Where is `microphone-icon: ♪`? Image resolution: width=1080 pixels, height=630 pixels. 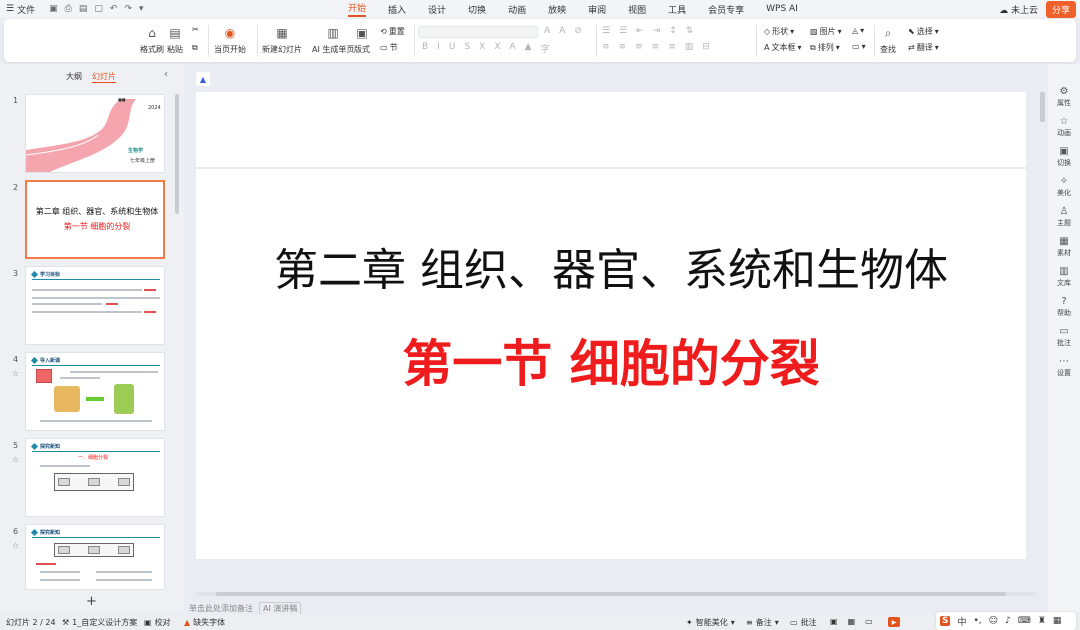
microphone-icon: ♪ is located at coordinates (1008, 621).